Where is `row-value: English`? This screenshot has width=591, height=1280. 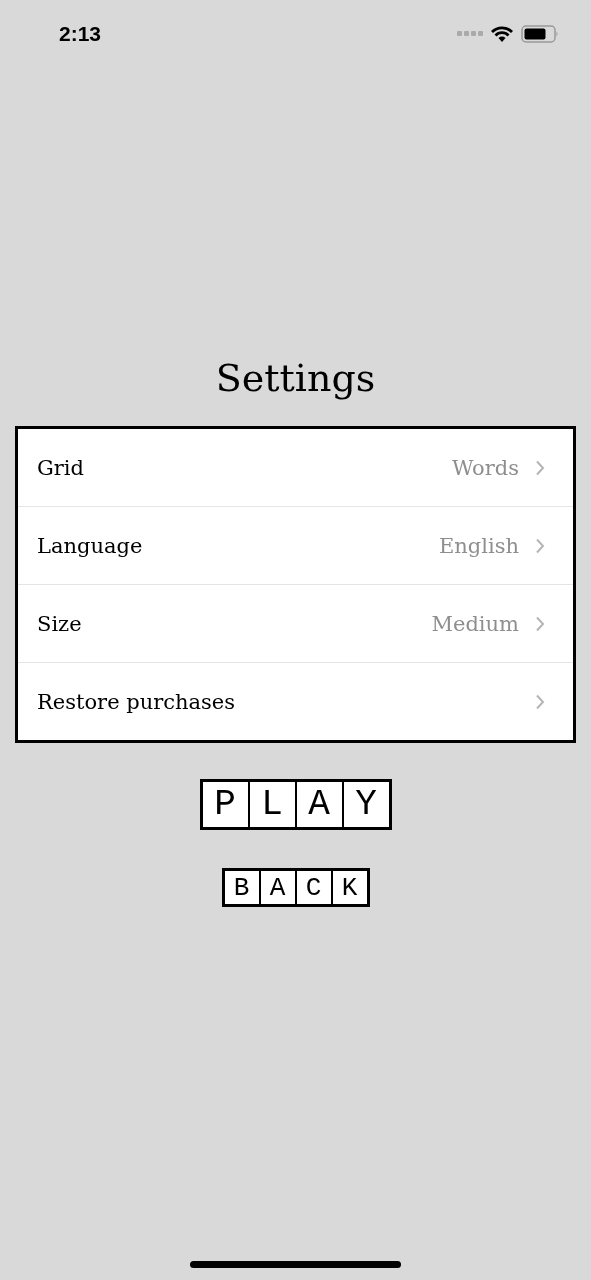
row-value: English is located at coordinates (478, 545).